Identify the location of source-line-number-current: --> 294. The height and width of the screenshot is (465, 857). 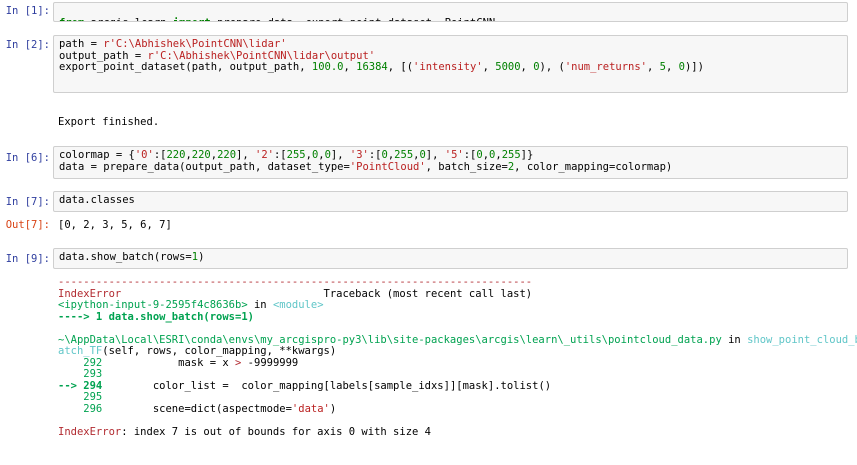
(80, 385).